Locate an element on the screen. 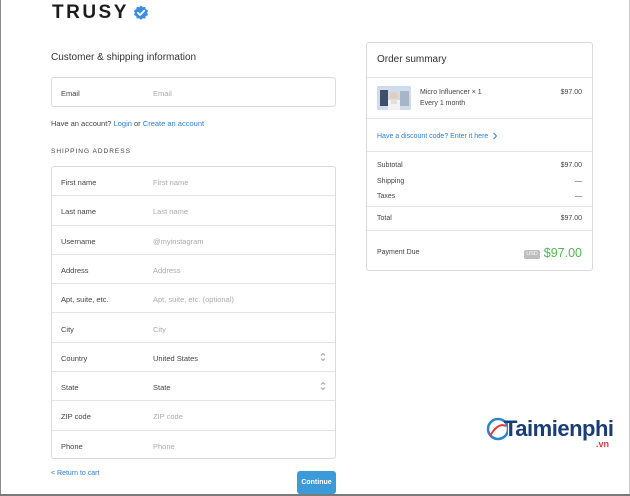  email-field: Email Email is located at coordinates (193, 92).